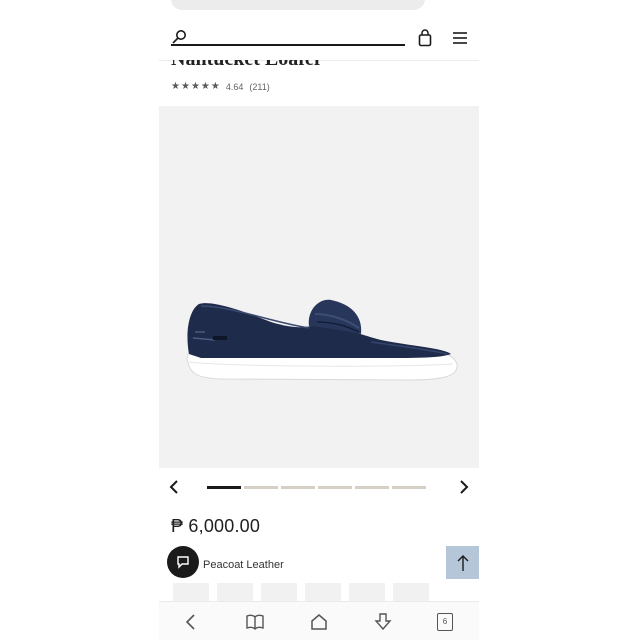  What do you see at coordinates (215, 86) in the screenshot?
I see `half-star-icon: ★` at bounding box center [215, 86].